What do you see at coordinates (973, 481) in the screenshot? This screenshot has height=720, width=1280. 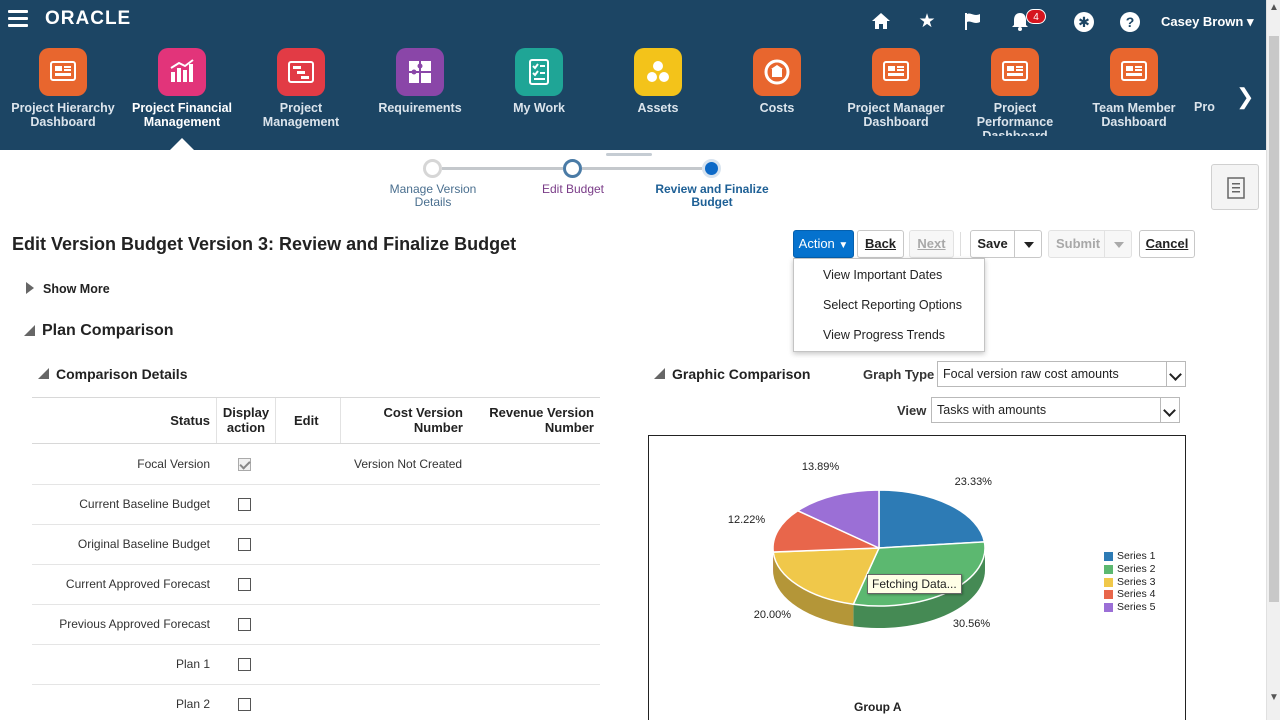 I see `pie-label-1: 23.33%` at bounding box center [973, 481].